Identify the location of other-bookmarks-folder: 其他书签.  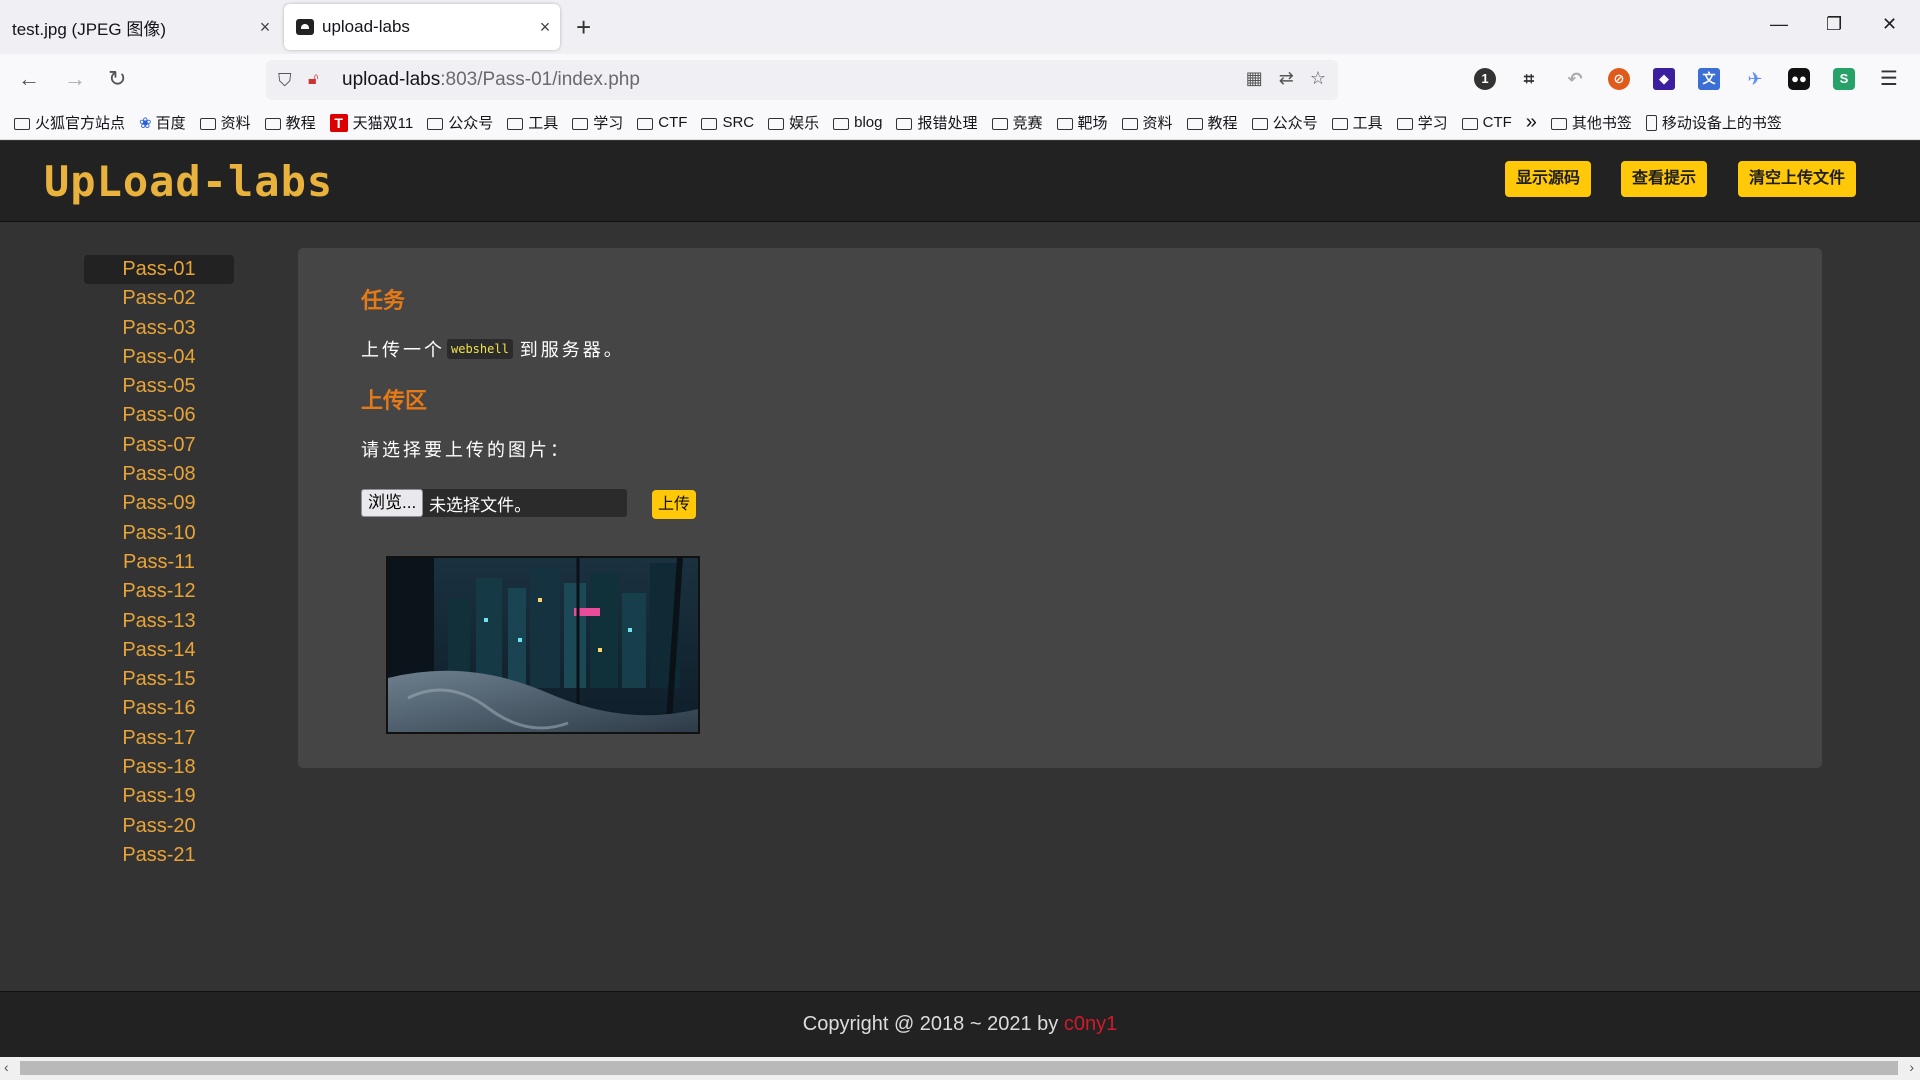
(1591, 122).